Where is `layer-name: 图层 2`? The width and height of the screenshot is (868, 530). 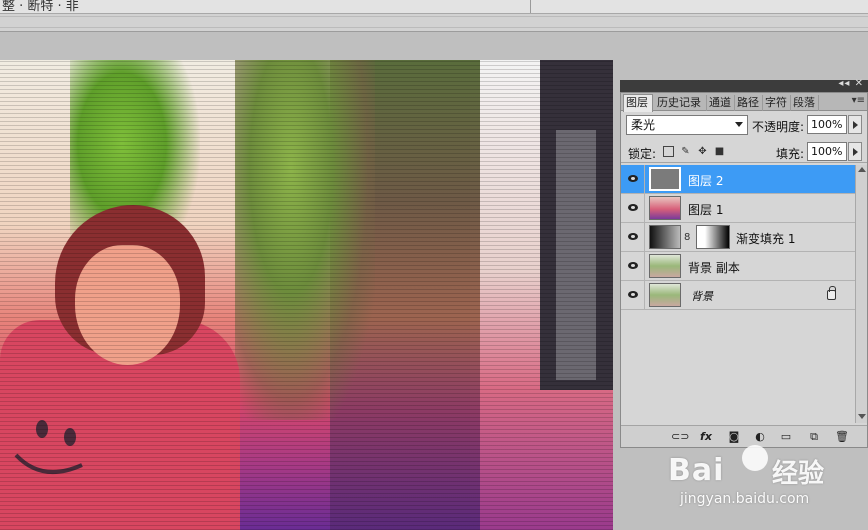
layer-name: 图层 2 is located at coordinates (706, 181).